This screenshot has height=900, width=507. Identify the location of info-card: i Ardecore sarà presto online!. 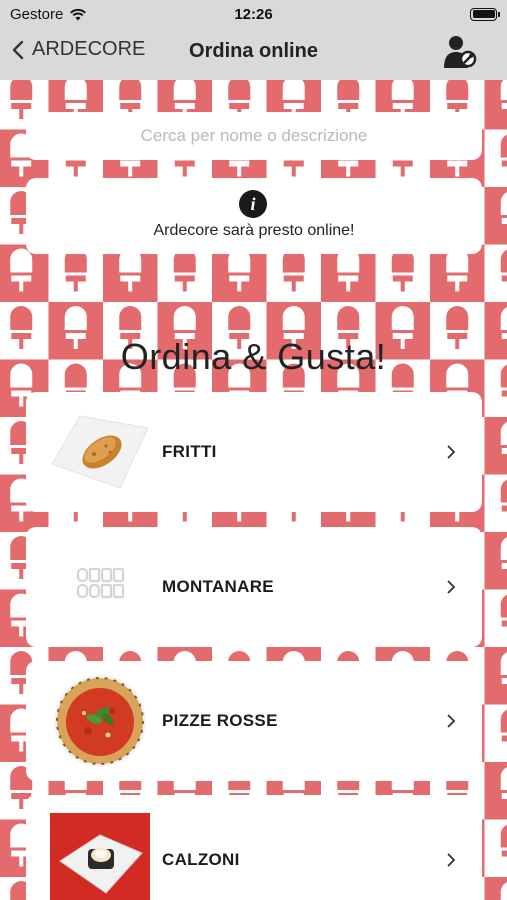
(254, 216).